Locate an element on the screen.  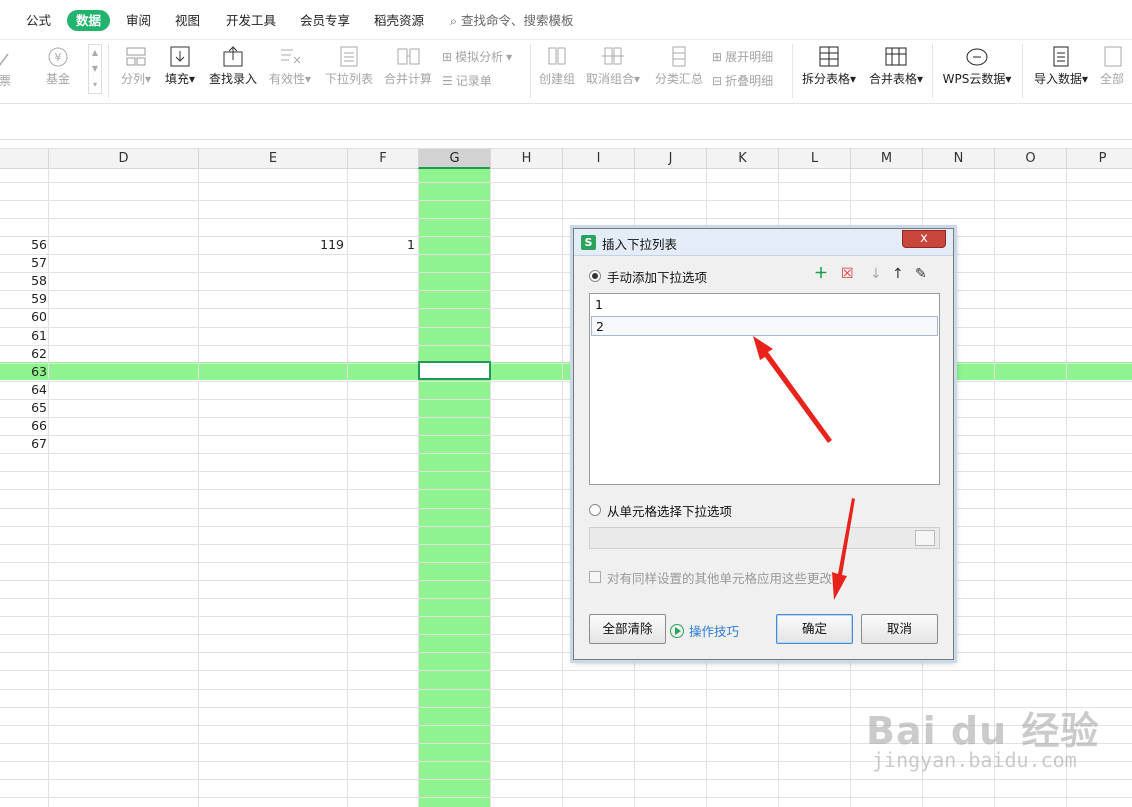
row-number: 67 is located at coordinates (23, 443).